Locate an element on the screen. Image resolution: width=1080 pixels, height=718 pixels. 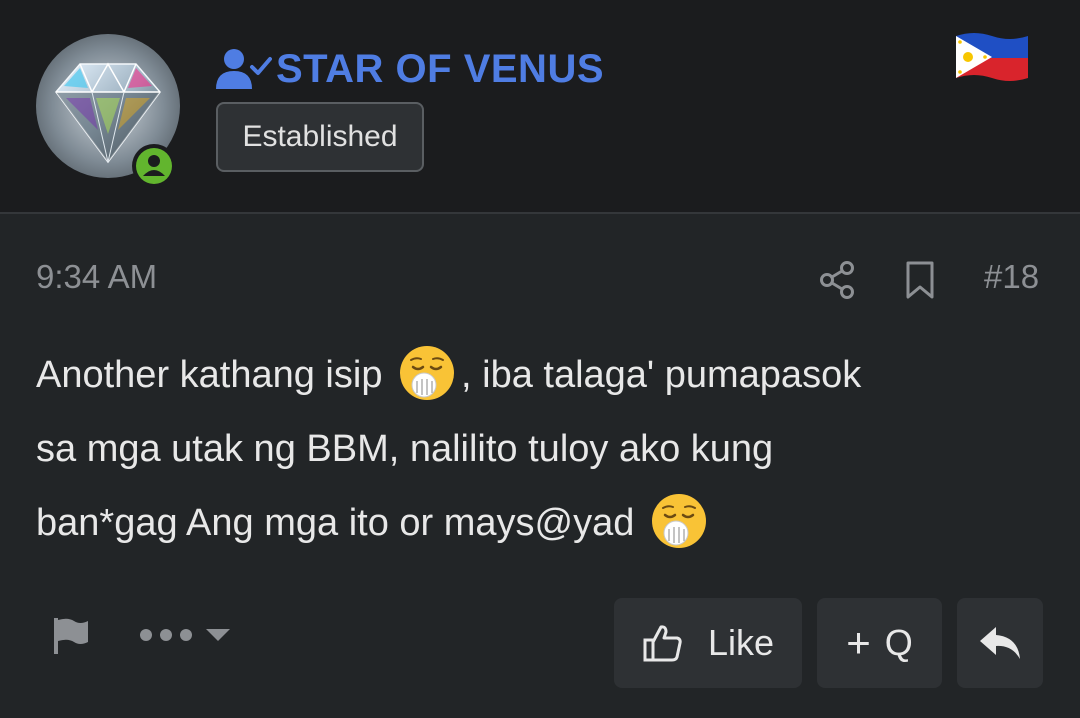
reply-button is located at coordinates (1000, 643).